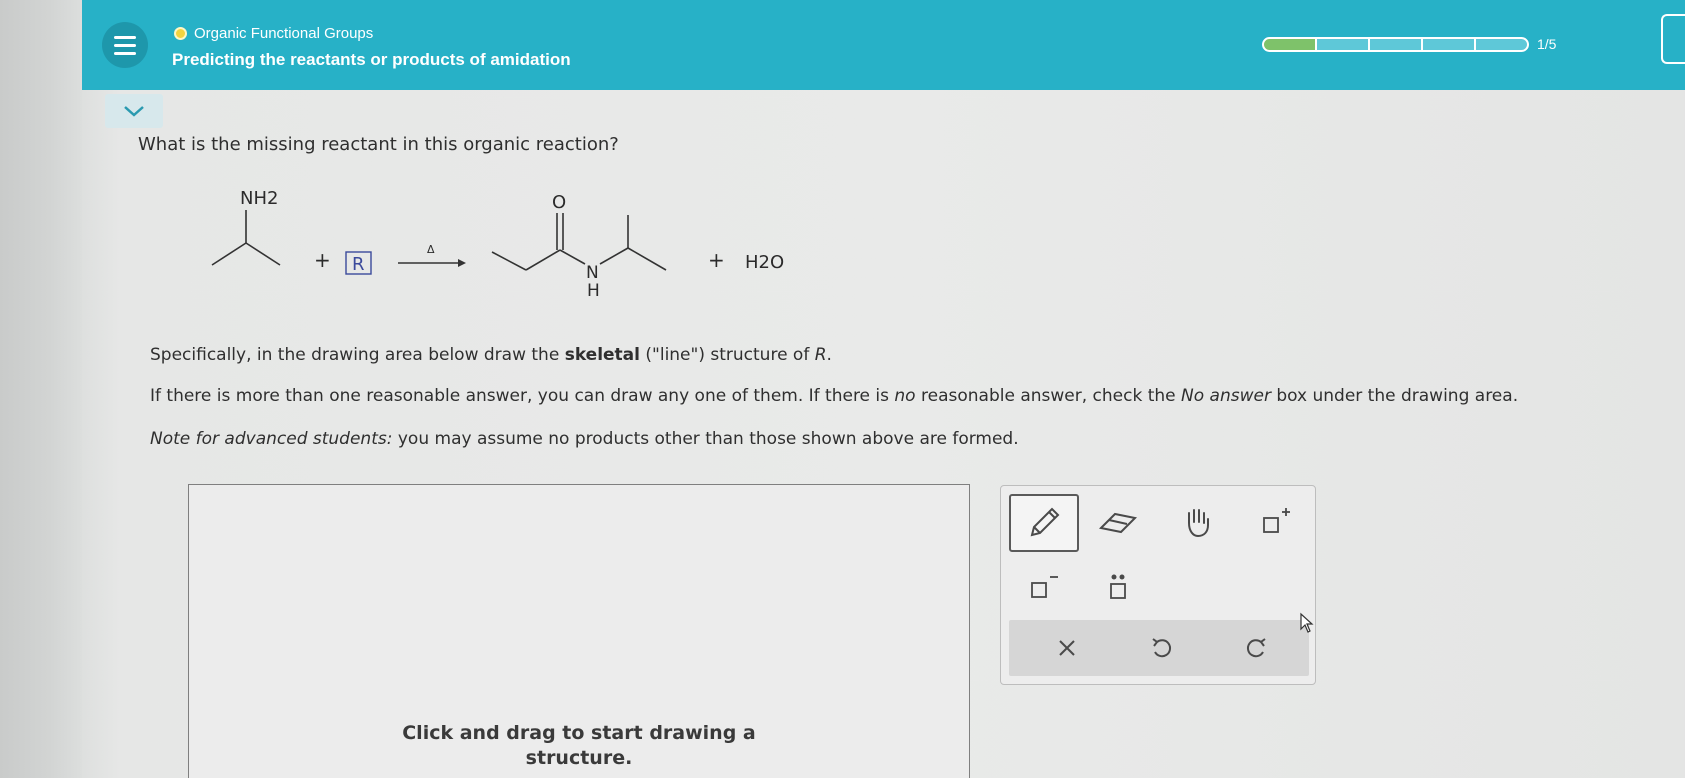  I want to click on progress-count: 1/5, so click(1547, 44).